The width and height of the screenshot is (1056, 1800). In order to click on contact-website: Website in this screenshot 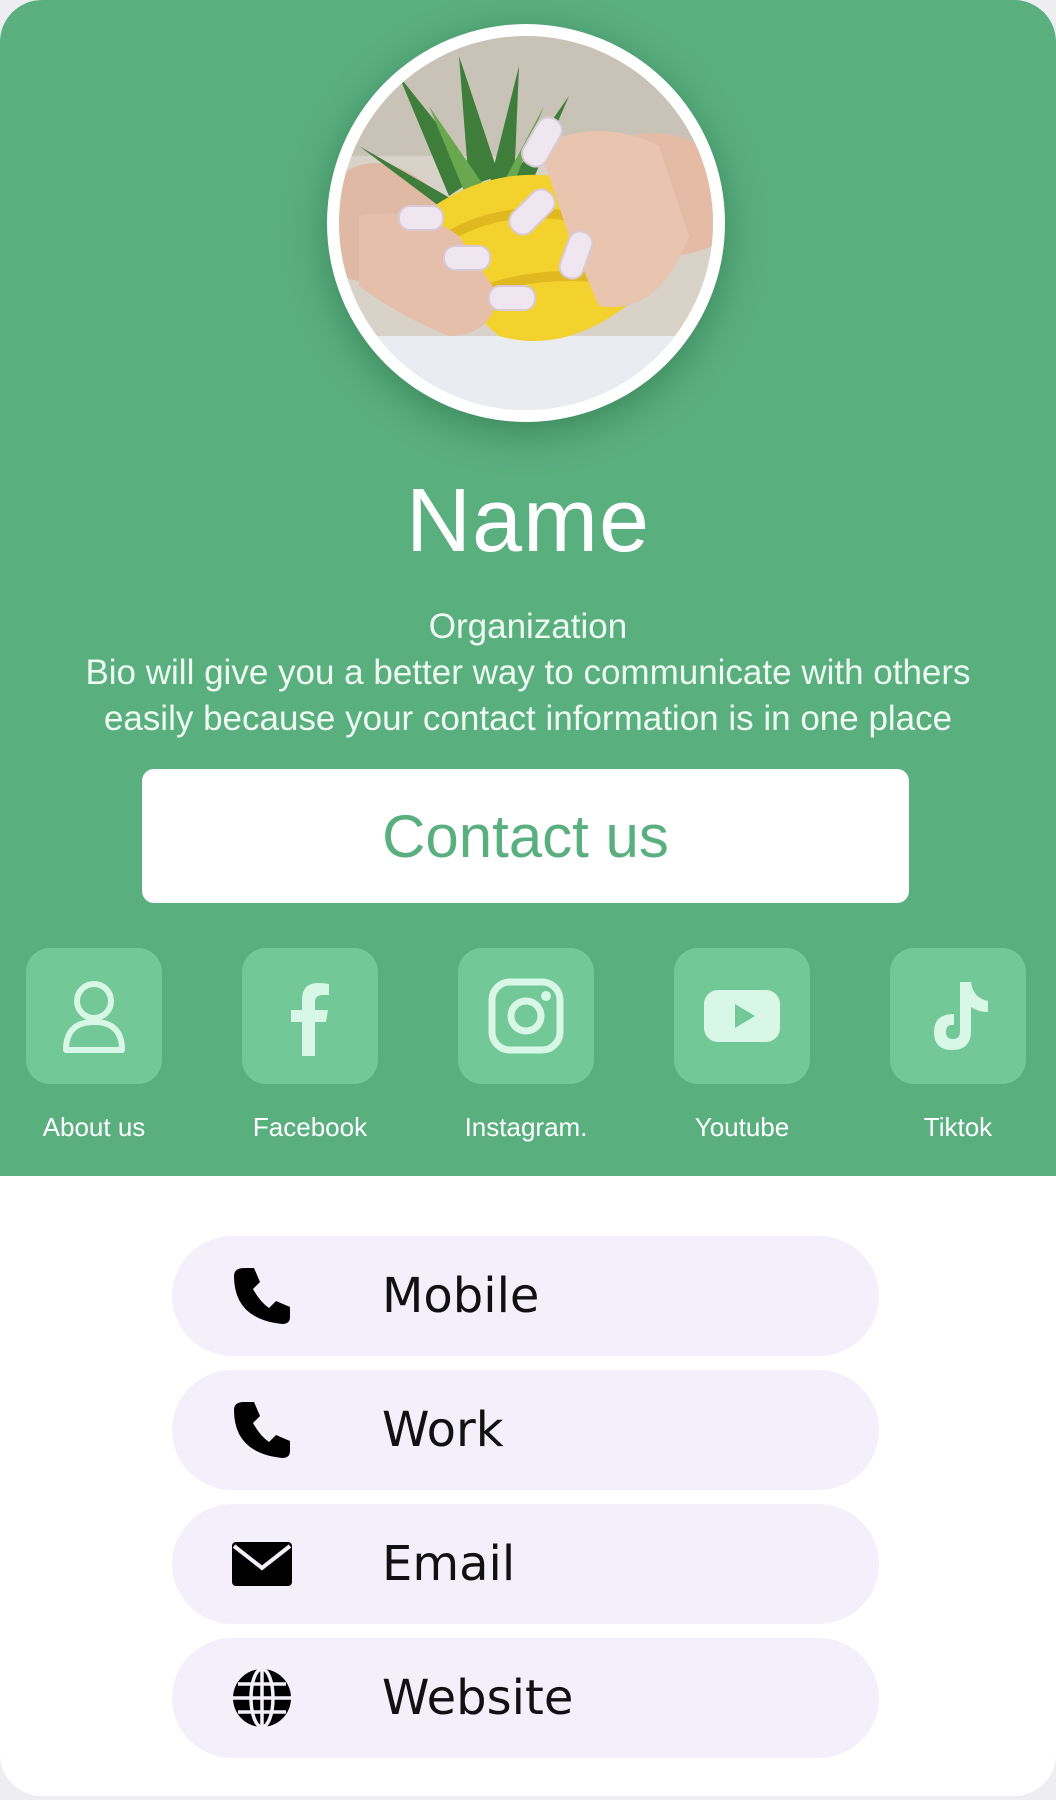, I will do `click(525, 1698)`.